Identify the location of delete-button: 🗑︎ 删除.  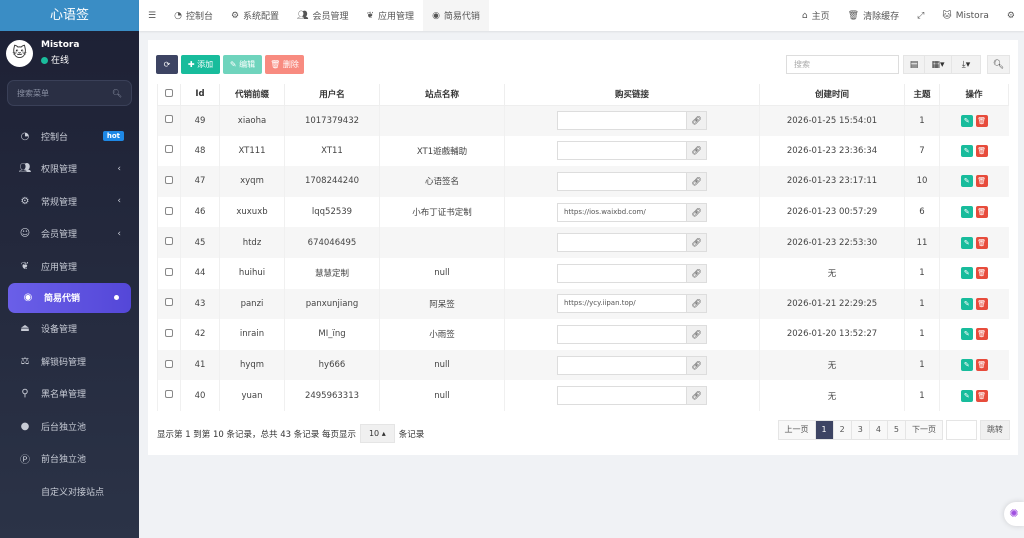
(284, 64).